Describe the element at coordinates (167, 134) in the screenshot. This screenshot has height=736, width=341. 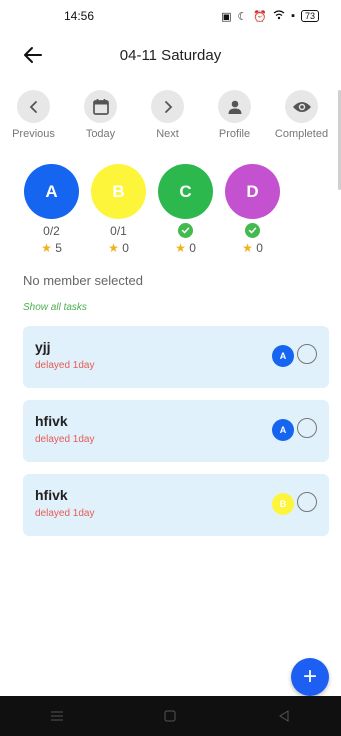
I see `next-label: Next` at that location.